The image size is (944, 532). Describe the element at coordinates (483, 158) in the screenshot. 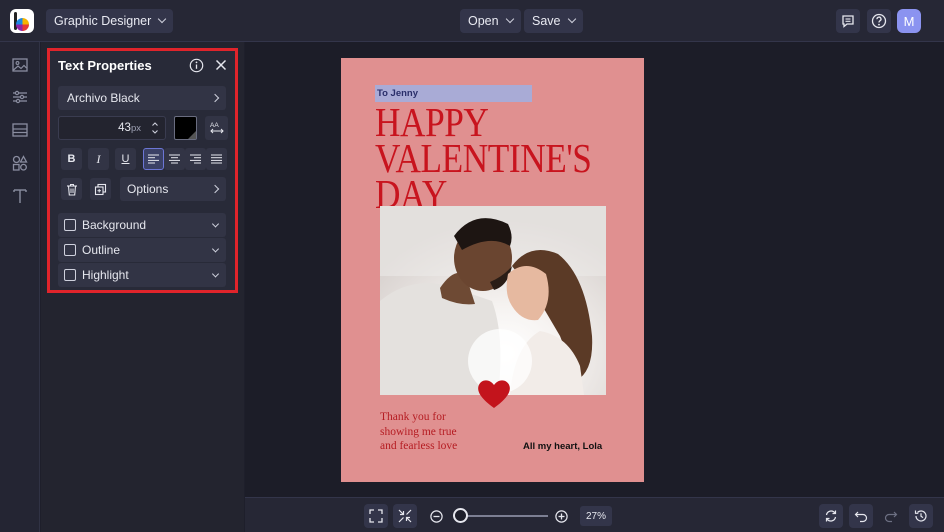

I see `headline-text: HAPPY VALENTINE'S DAY` at that location.